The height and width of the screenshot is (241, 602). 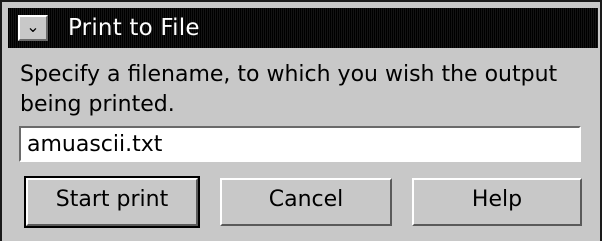 What do you see at coordinates (112, 202) in the screenshot?
I see `start-print-button: Start print` at bounding box center [112, 202].